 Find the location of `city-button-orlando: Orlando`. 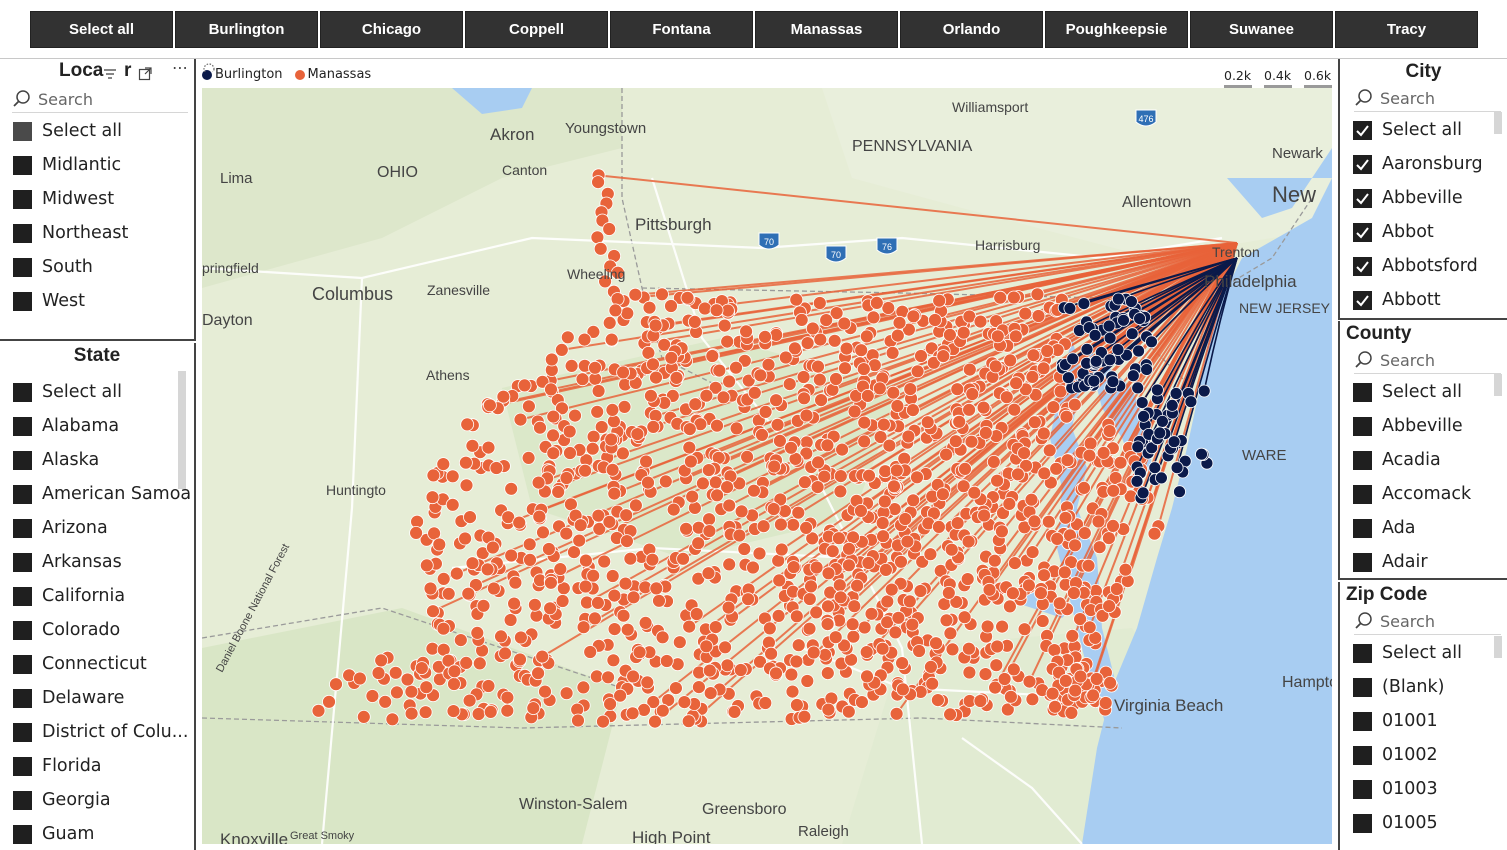

city-button-orlando: Orlando is located at coordinates (971, 29).